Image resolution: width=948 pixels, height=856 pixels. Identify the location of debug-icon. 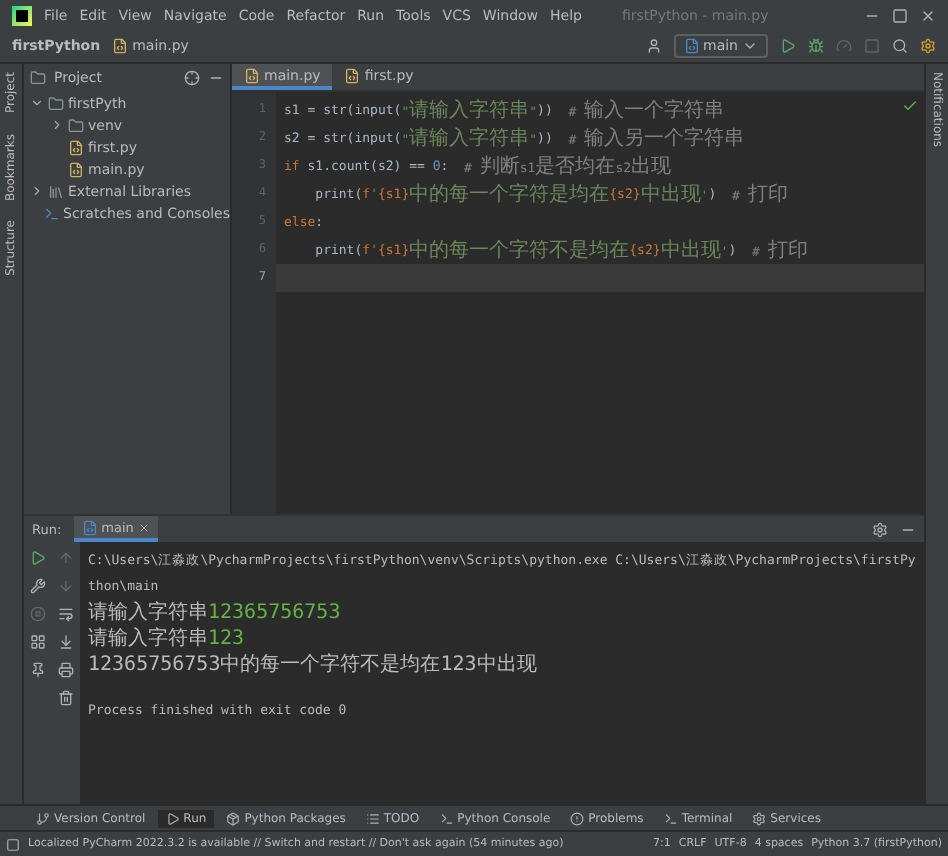
(816, 46).